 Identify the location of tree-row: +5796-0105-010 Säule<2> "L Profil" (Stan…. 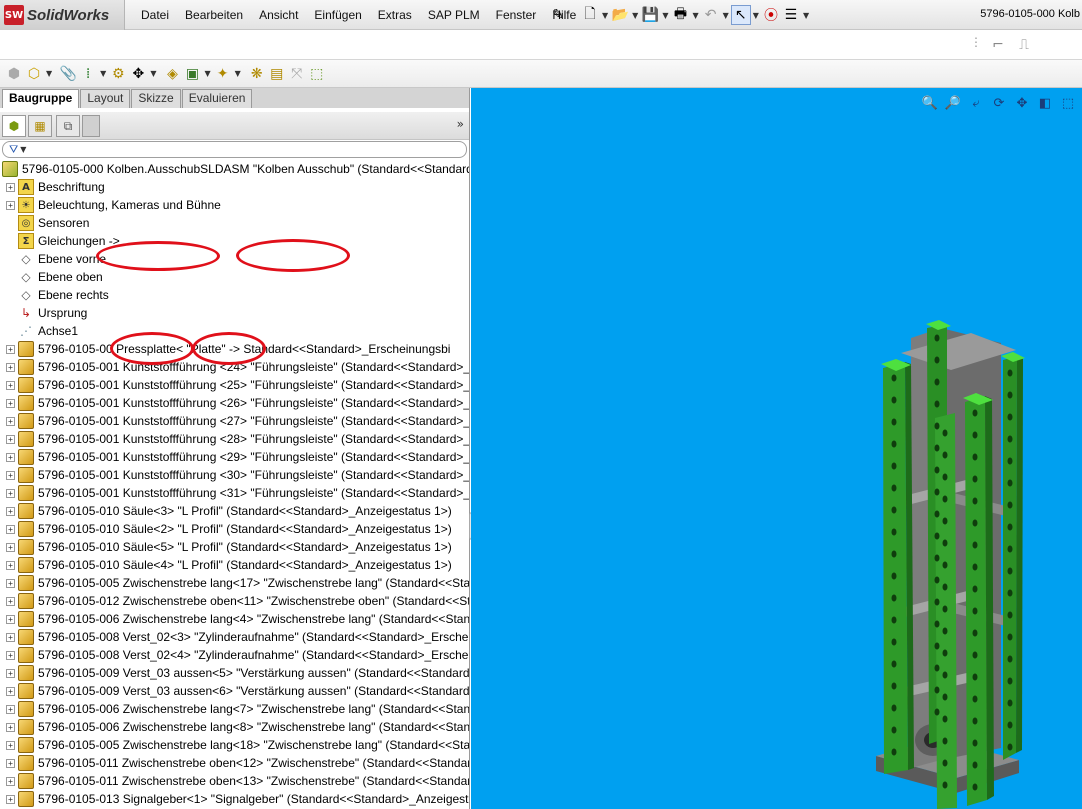
(234, 529).